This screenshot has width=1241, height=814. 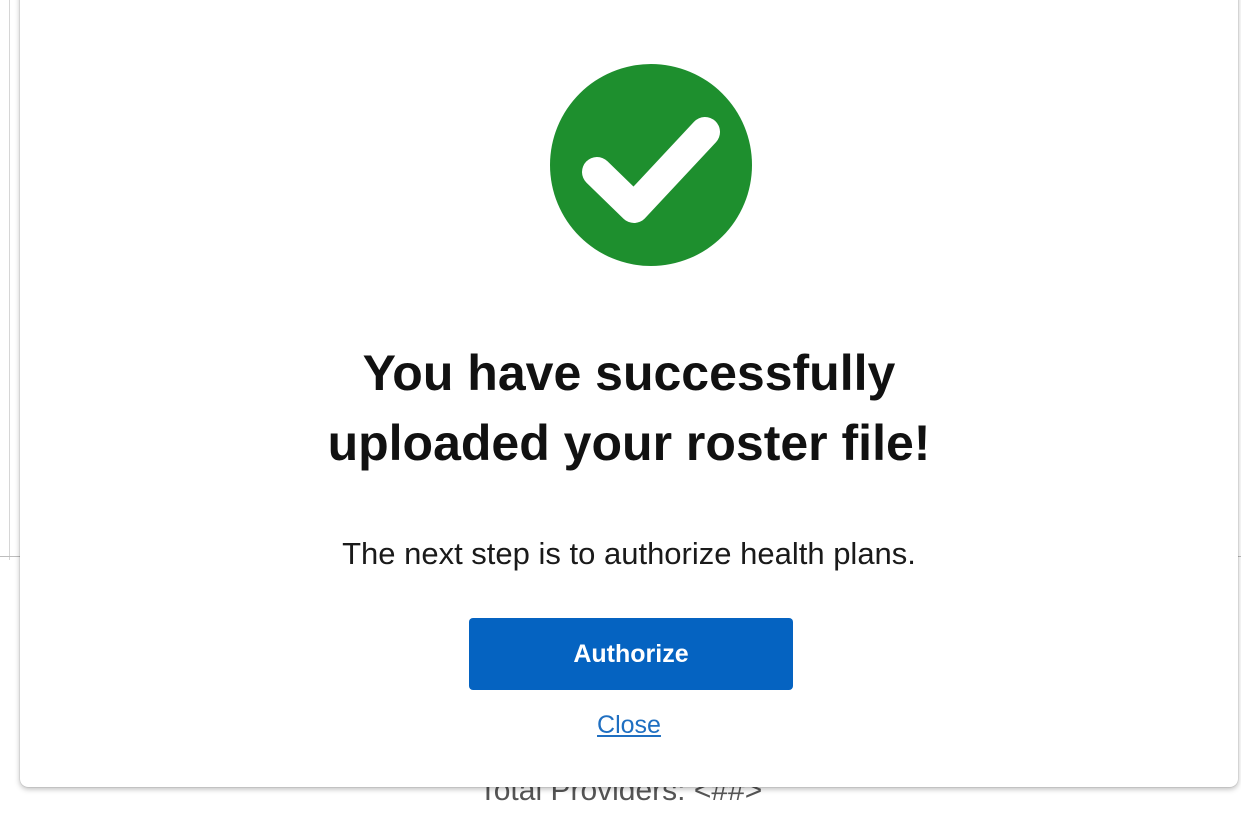 I want to click on check-circle-icon, so click(x=651, y=165).